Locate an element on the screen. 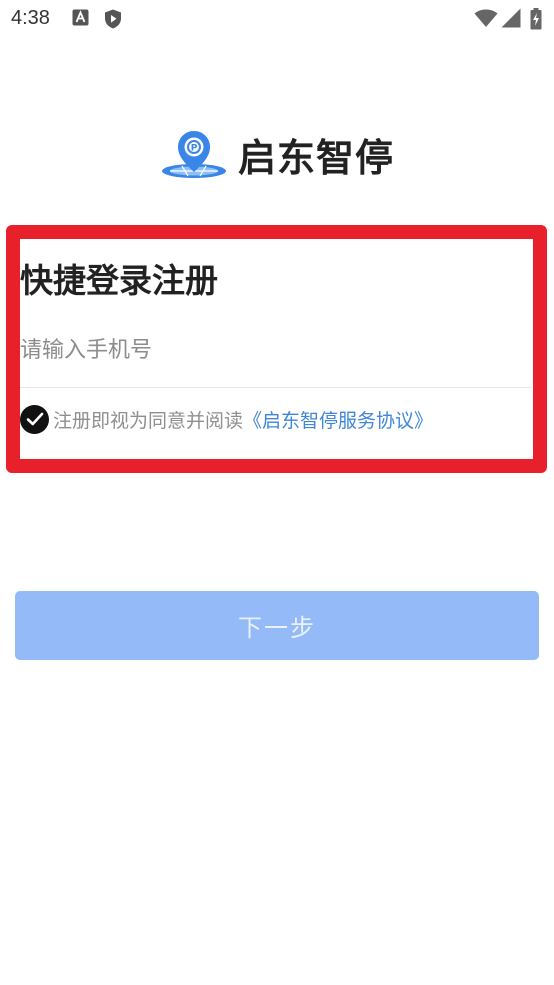 This screenshot has height=985, width=554. page-title: 快捷登录注册 is located at coordinates (119, 280).